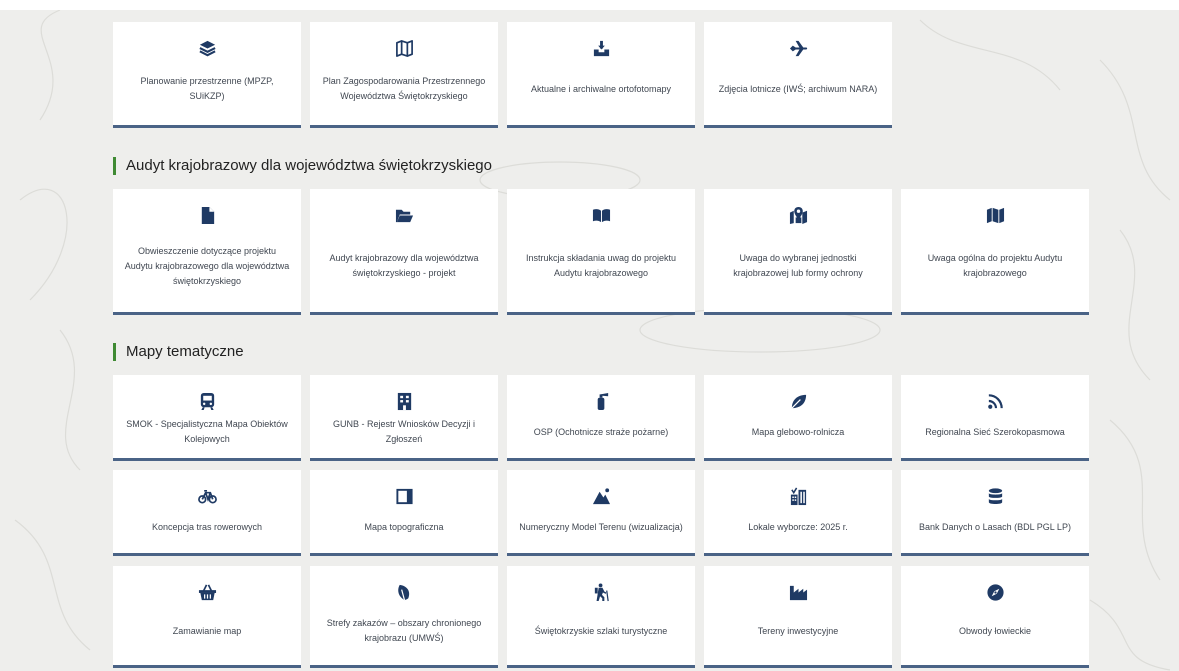 The width and height of the screenshot is (1179, 671). Describe the element at coordinates (178, 352) in the screenshot. I see `section-heading-mapy-tematyczne: Mapy tematyczne` at that location.